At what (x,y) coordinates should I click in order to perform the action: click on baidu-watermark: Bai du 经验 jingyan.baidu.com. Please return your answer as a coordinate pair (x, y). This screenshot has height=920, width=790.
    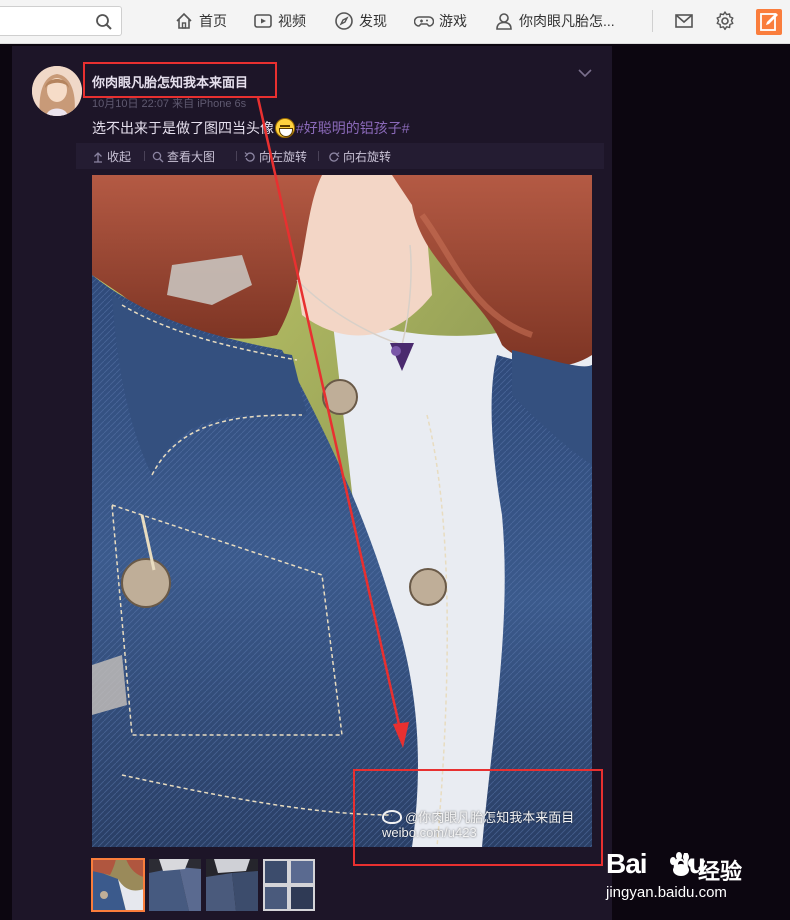
    Looking at the image, I should click on (696, 878).